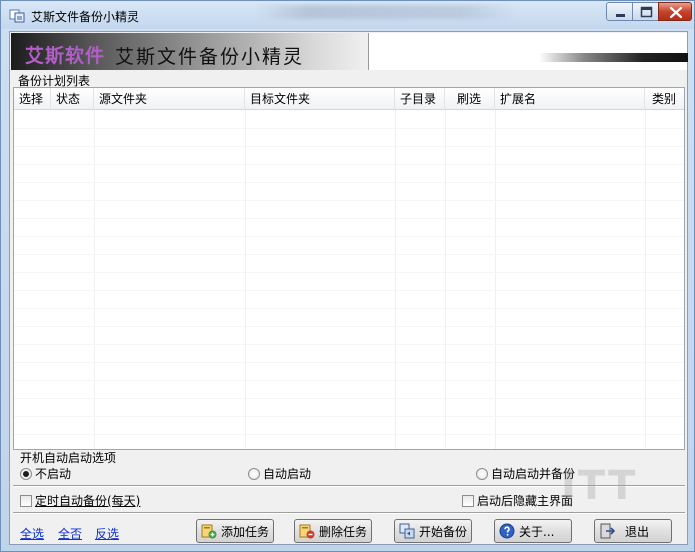 This screenshot has width=695, height=552. What do you see at coordinates (664, 99) in the screenshot?
I see `column-header-category: 类别` at bounding box center [664, 99].